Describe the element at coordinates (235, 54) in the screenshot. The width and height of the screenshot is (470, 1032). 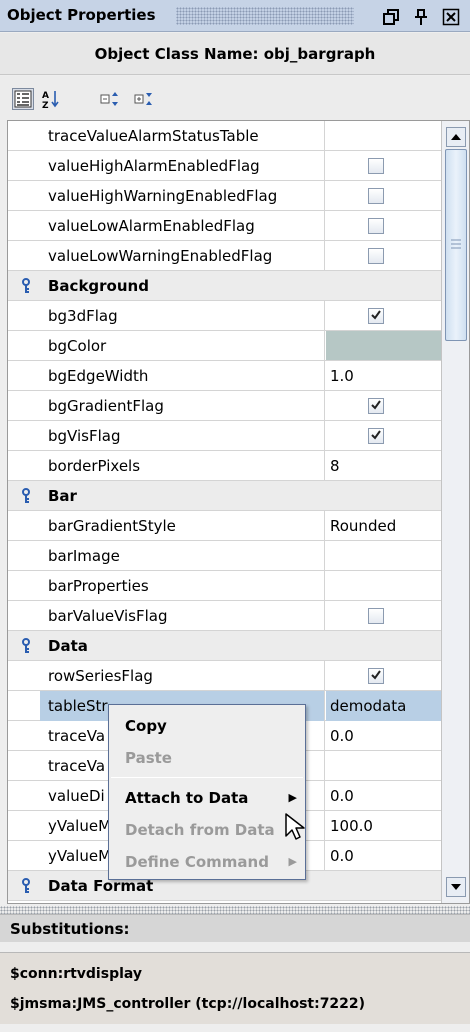
I see `object-class-name: Object Class Name: obj_bargraph` at that location.